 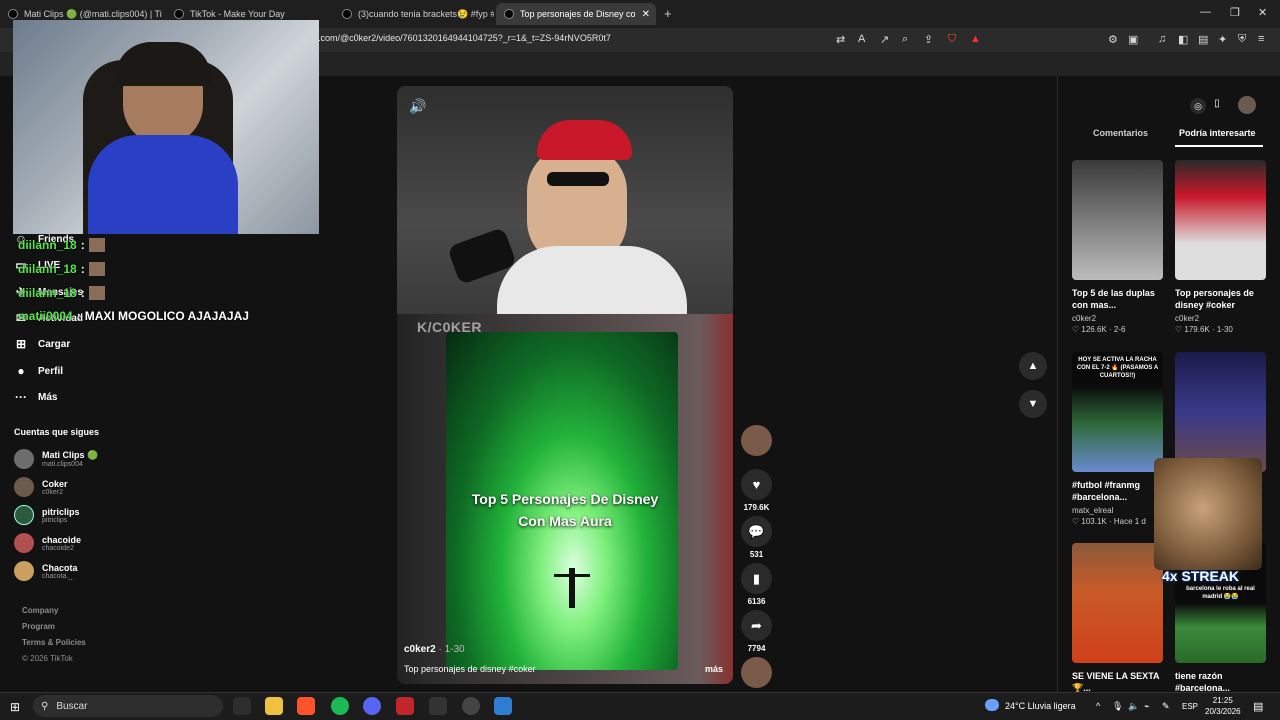 What do you see at coordinates (884, 39) in the screenshot?
I see `open-external-icon: ↗` at bounding box center [884, 39].